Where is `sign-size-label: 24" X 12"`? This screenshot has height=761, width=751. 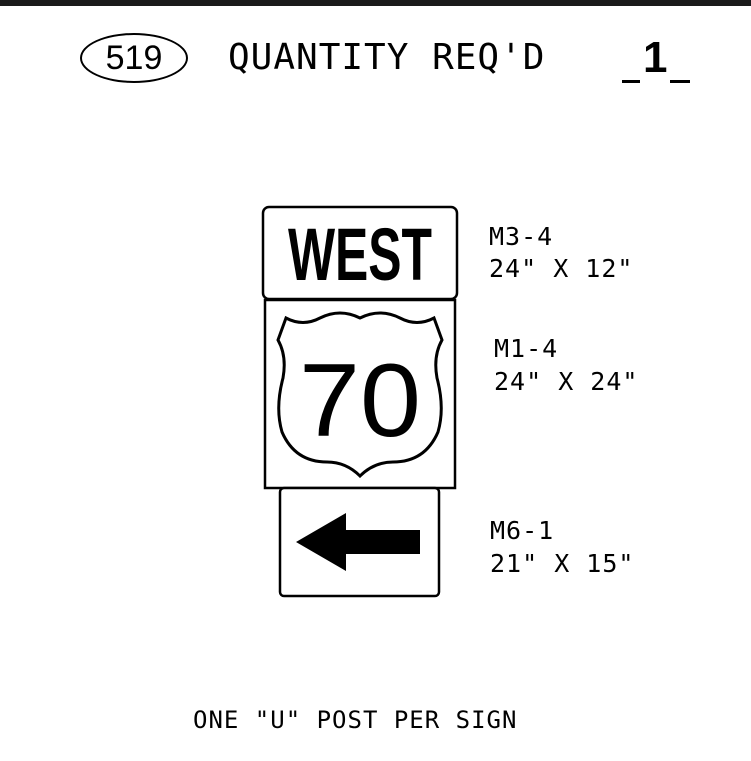
sign-size-label: 24" X 12" is located at coordinates (561, 268).